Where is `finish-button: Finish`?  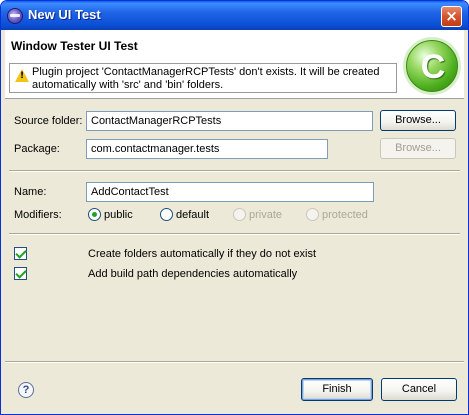
finish-button: Finish is located at coordinates (337, 389).